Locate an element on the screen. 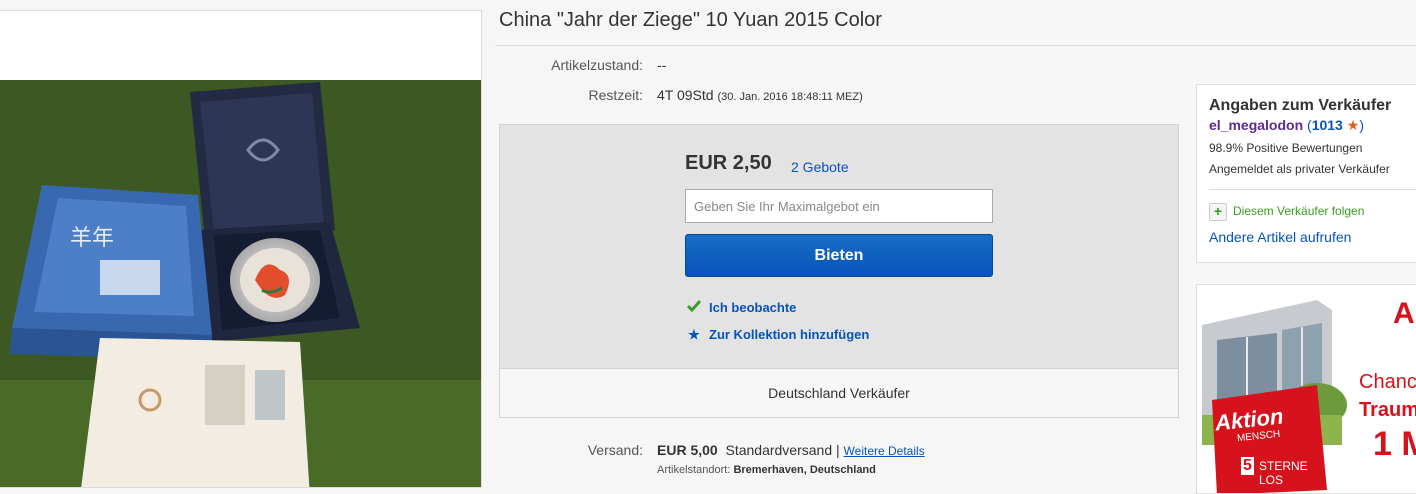  ad-line3: 1 M is located at coordinates (1394, 444).